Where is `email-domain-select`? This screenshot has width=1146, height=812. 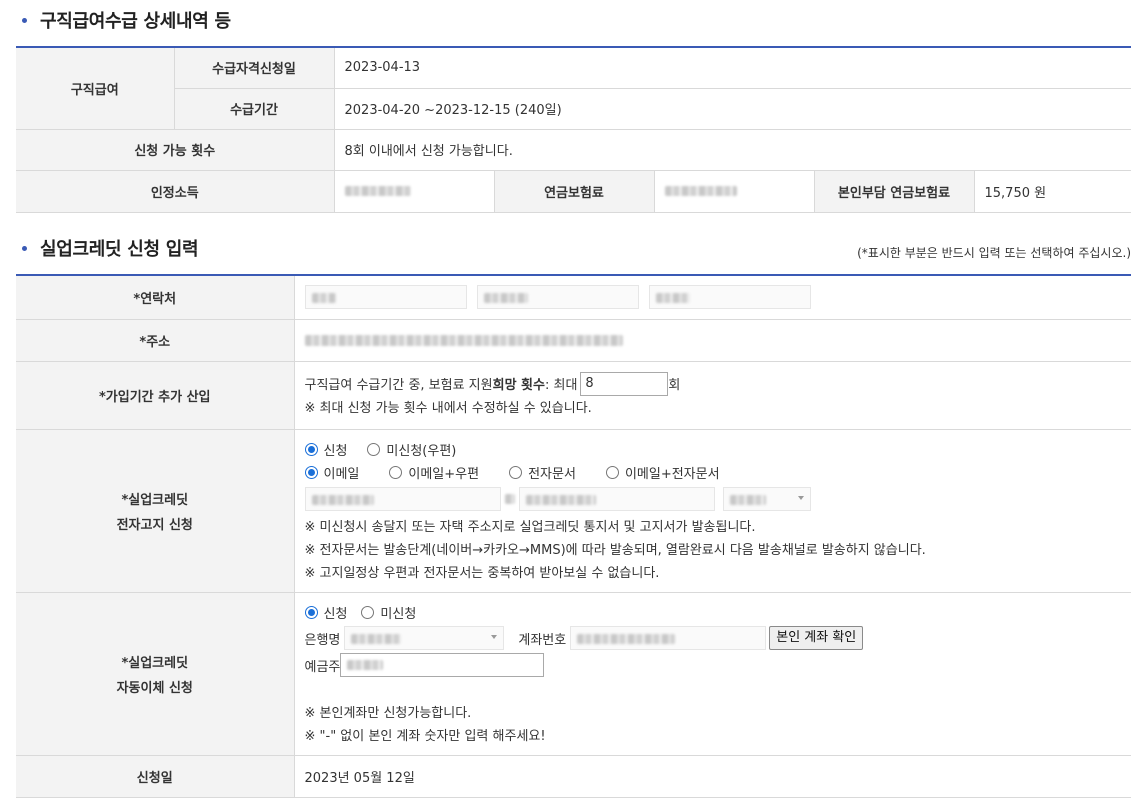 email-domain-select is located at coordinates (766, 499).